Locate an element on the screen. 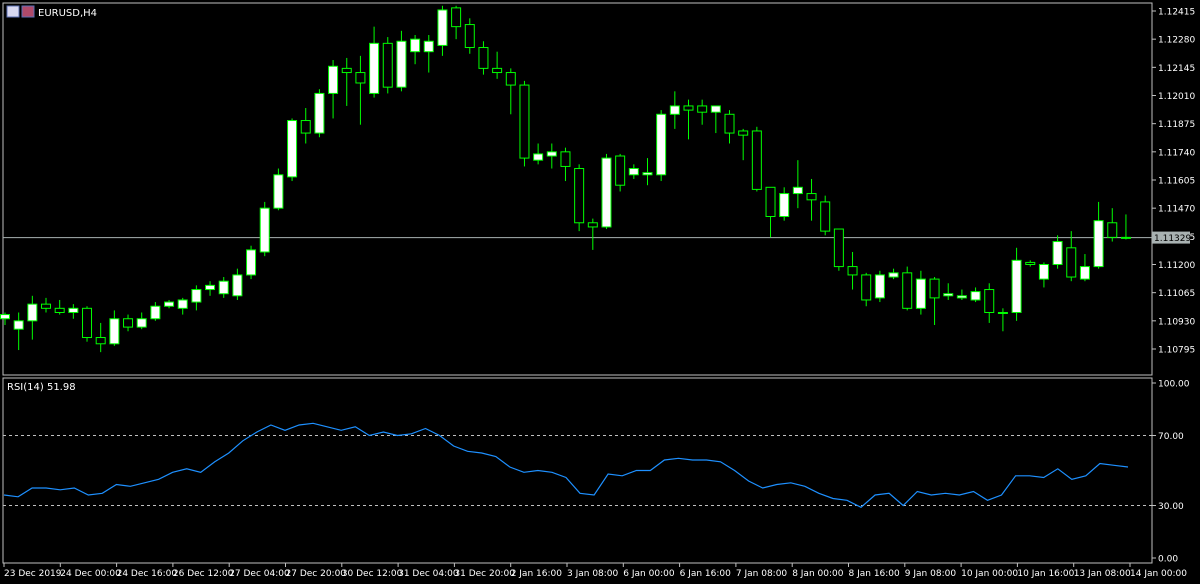 Image resolution: width=1200 pixels, height=584 pixels. rsi-tick-label: 0.00 is located at coordinates (1168, 560).